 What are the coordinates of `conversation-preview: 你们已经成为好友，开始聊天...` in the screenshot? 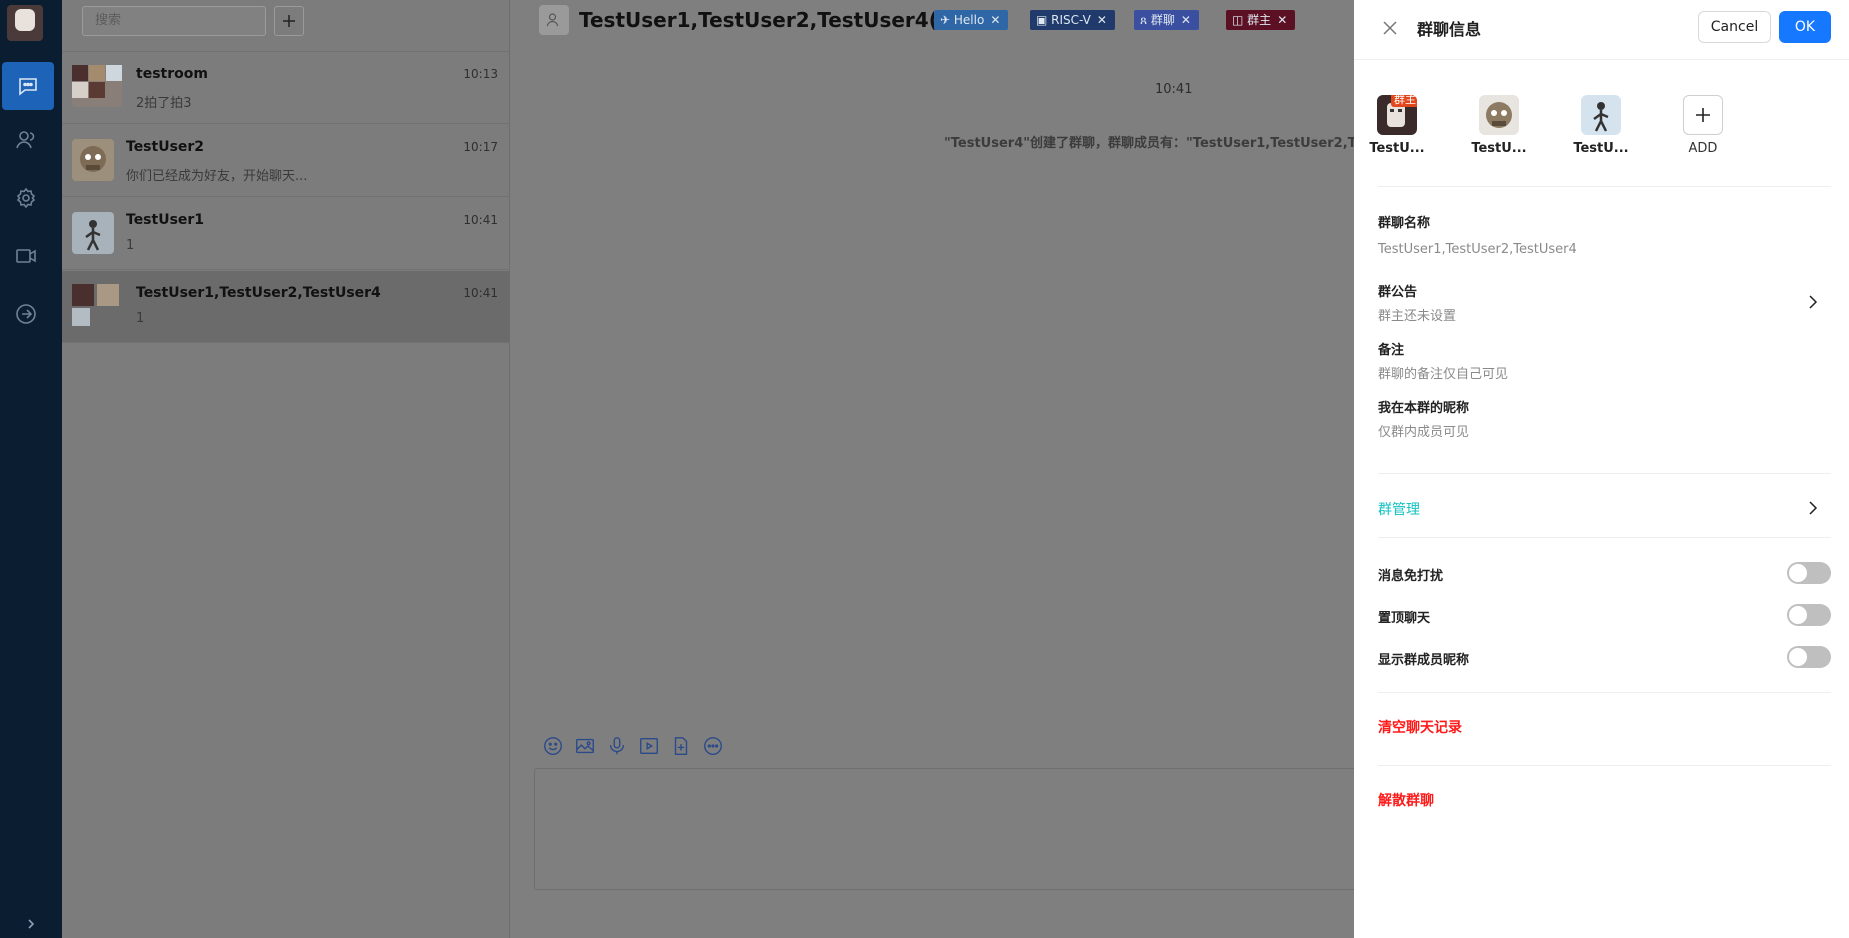 It's located at (217, 176).